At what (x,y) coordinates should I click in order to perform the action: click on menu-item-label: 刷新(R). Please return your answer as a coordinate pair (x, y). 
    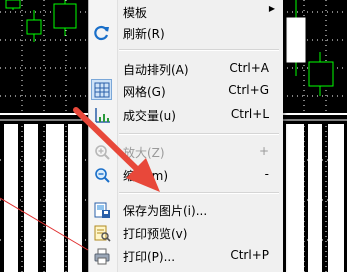
    Looking at the image, I should click on (144, 34).